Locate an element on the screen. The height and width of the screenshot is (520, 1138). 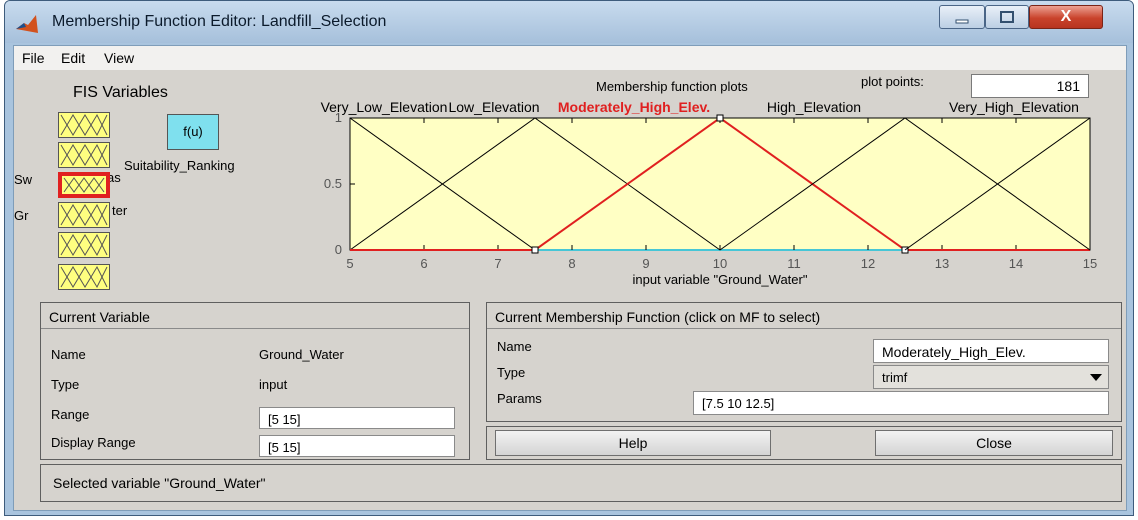
x-tick-label: 8 is located at coordinates (571, 263).